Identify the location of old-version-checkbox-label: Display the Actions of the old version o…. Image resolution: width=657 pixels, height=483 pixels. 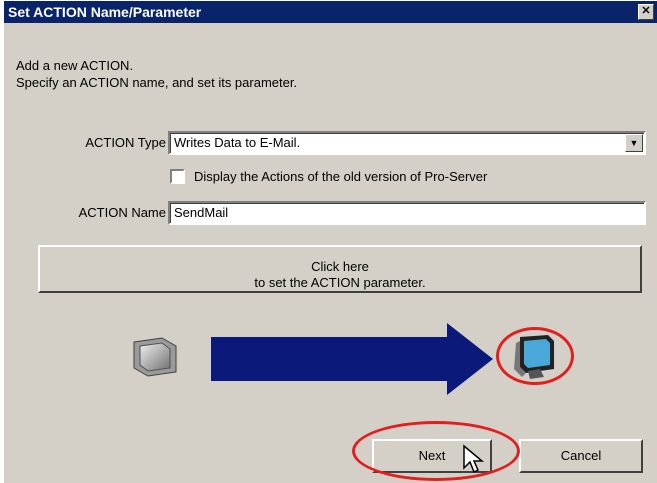
(340, 176).